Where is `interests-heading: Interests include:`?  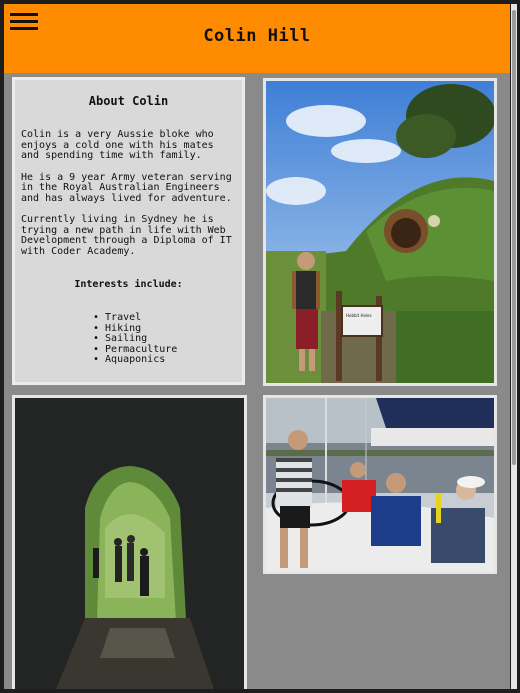 interests-heading: Interests include: is located at coordinates (128, 284).